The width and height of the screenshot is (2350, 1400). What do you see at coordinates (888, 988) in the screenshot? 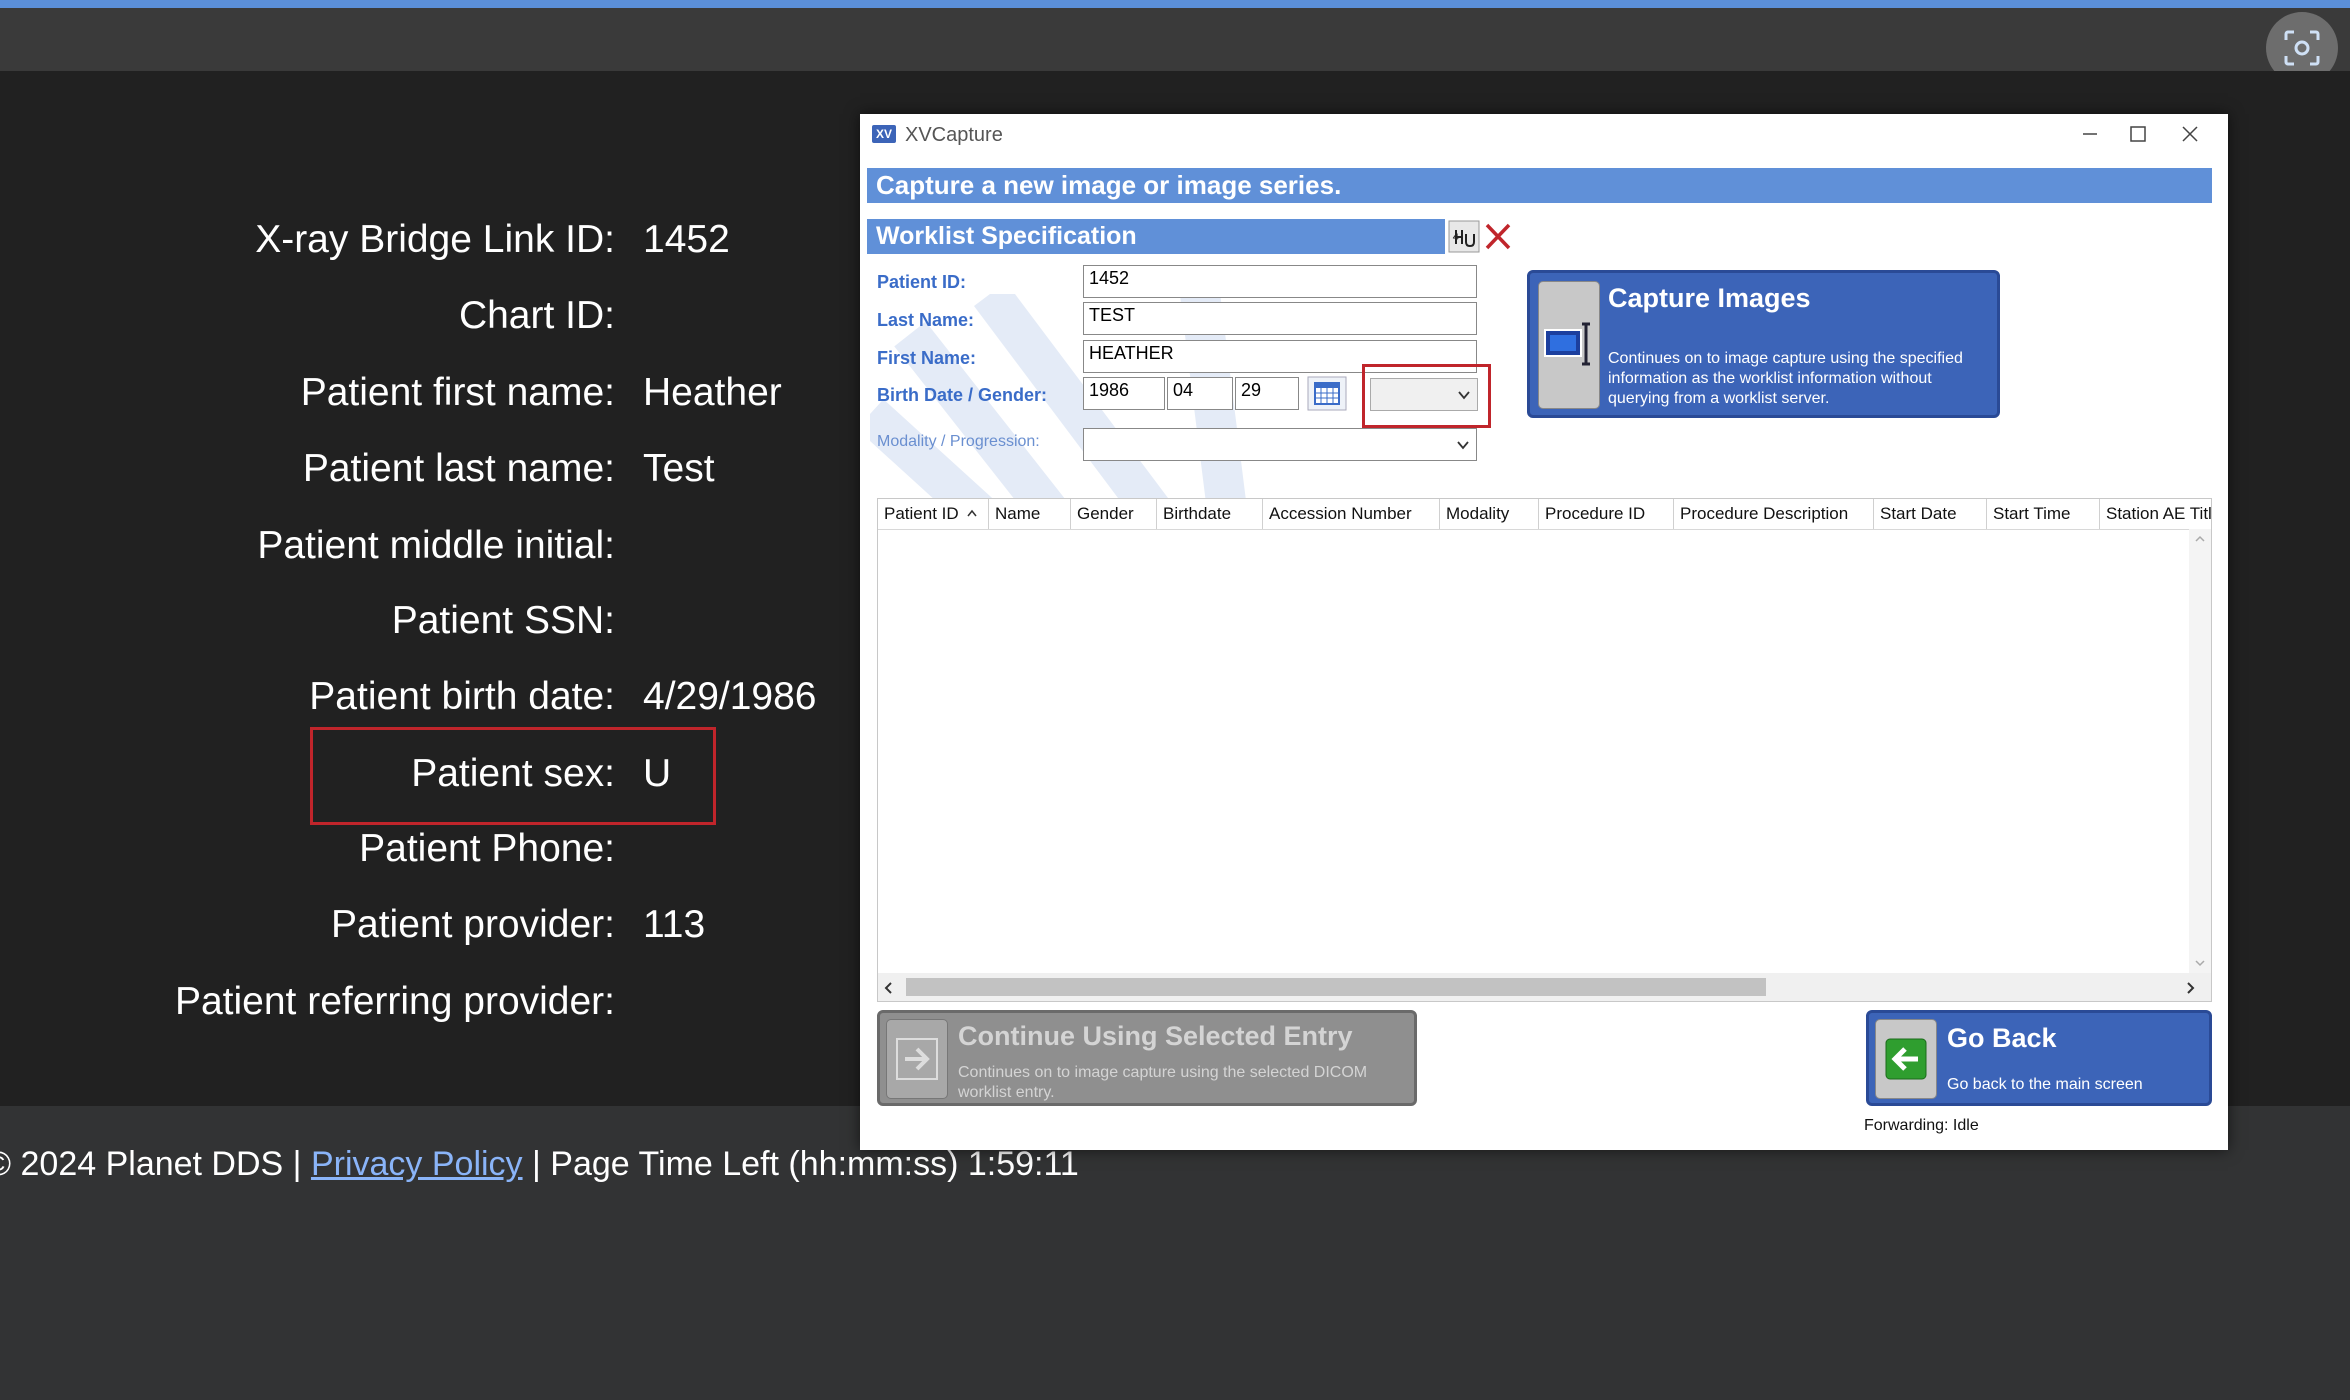
I see `chevron-left-icon` at bounding box center [888, 988].